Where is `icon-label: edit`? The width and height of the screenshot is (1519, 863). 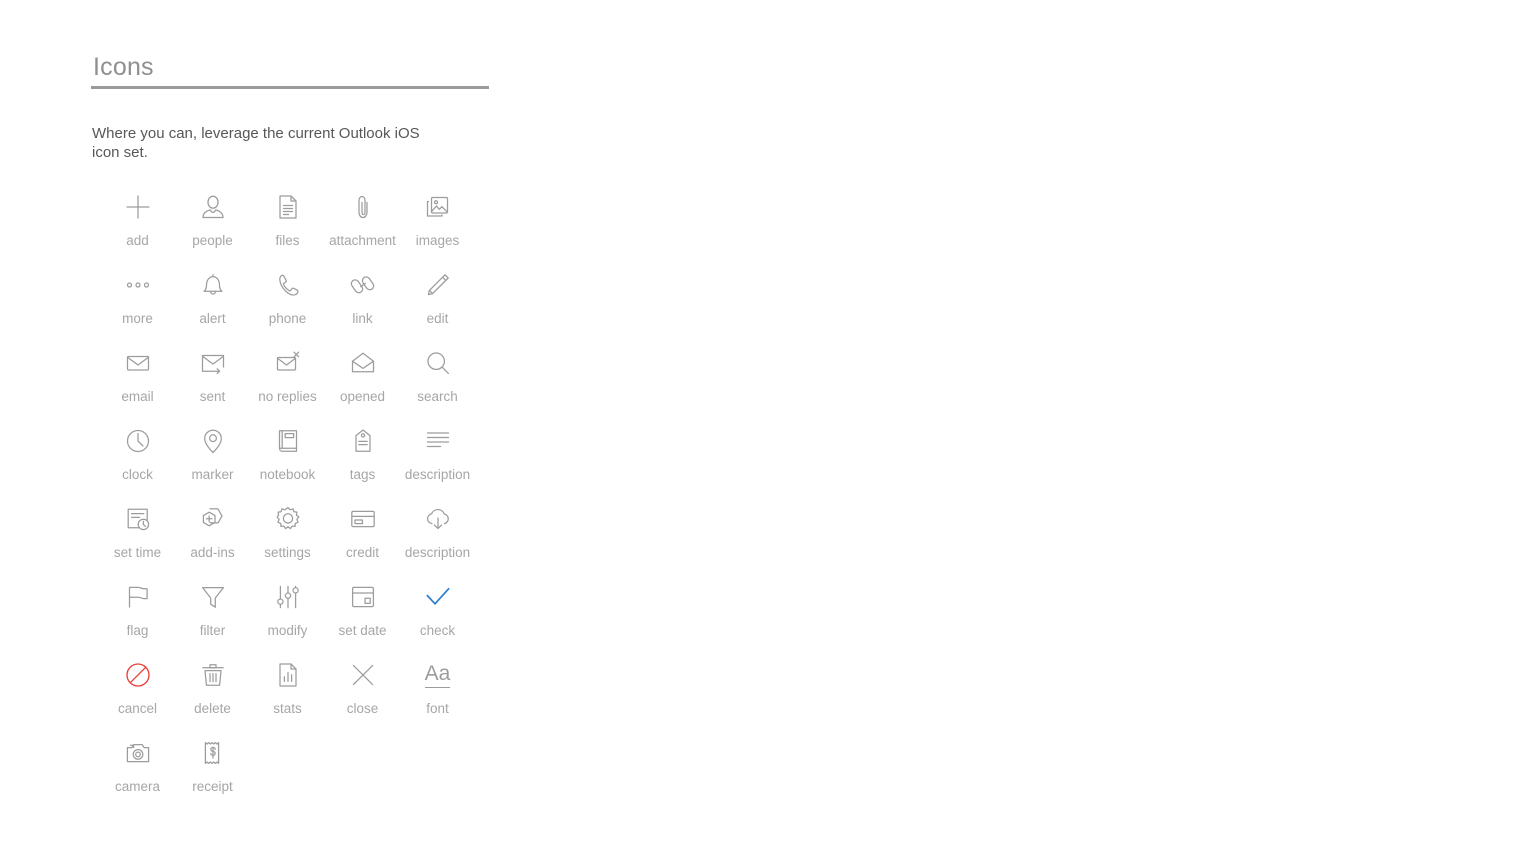 icon-label: edit is located at coordinates (437, 318).